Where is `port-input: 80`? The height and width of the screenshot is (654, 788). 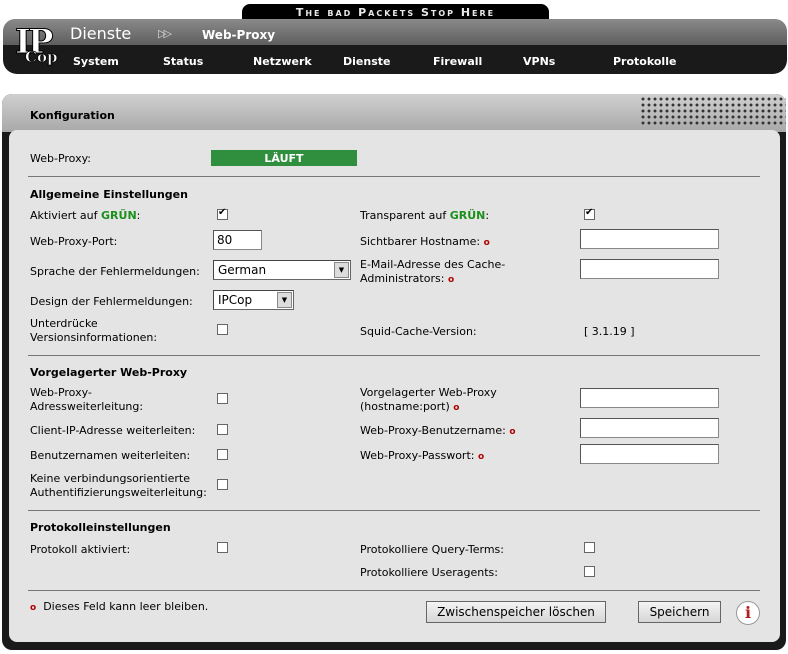 port-input: 80 is located at coordinates (237, 240).